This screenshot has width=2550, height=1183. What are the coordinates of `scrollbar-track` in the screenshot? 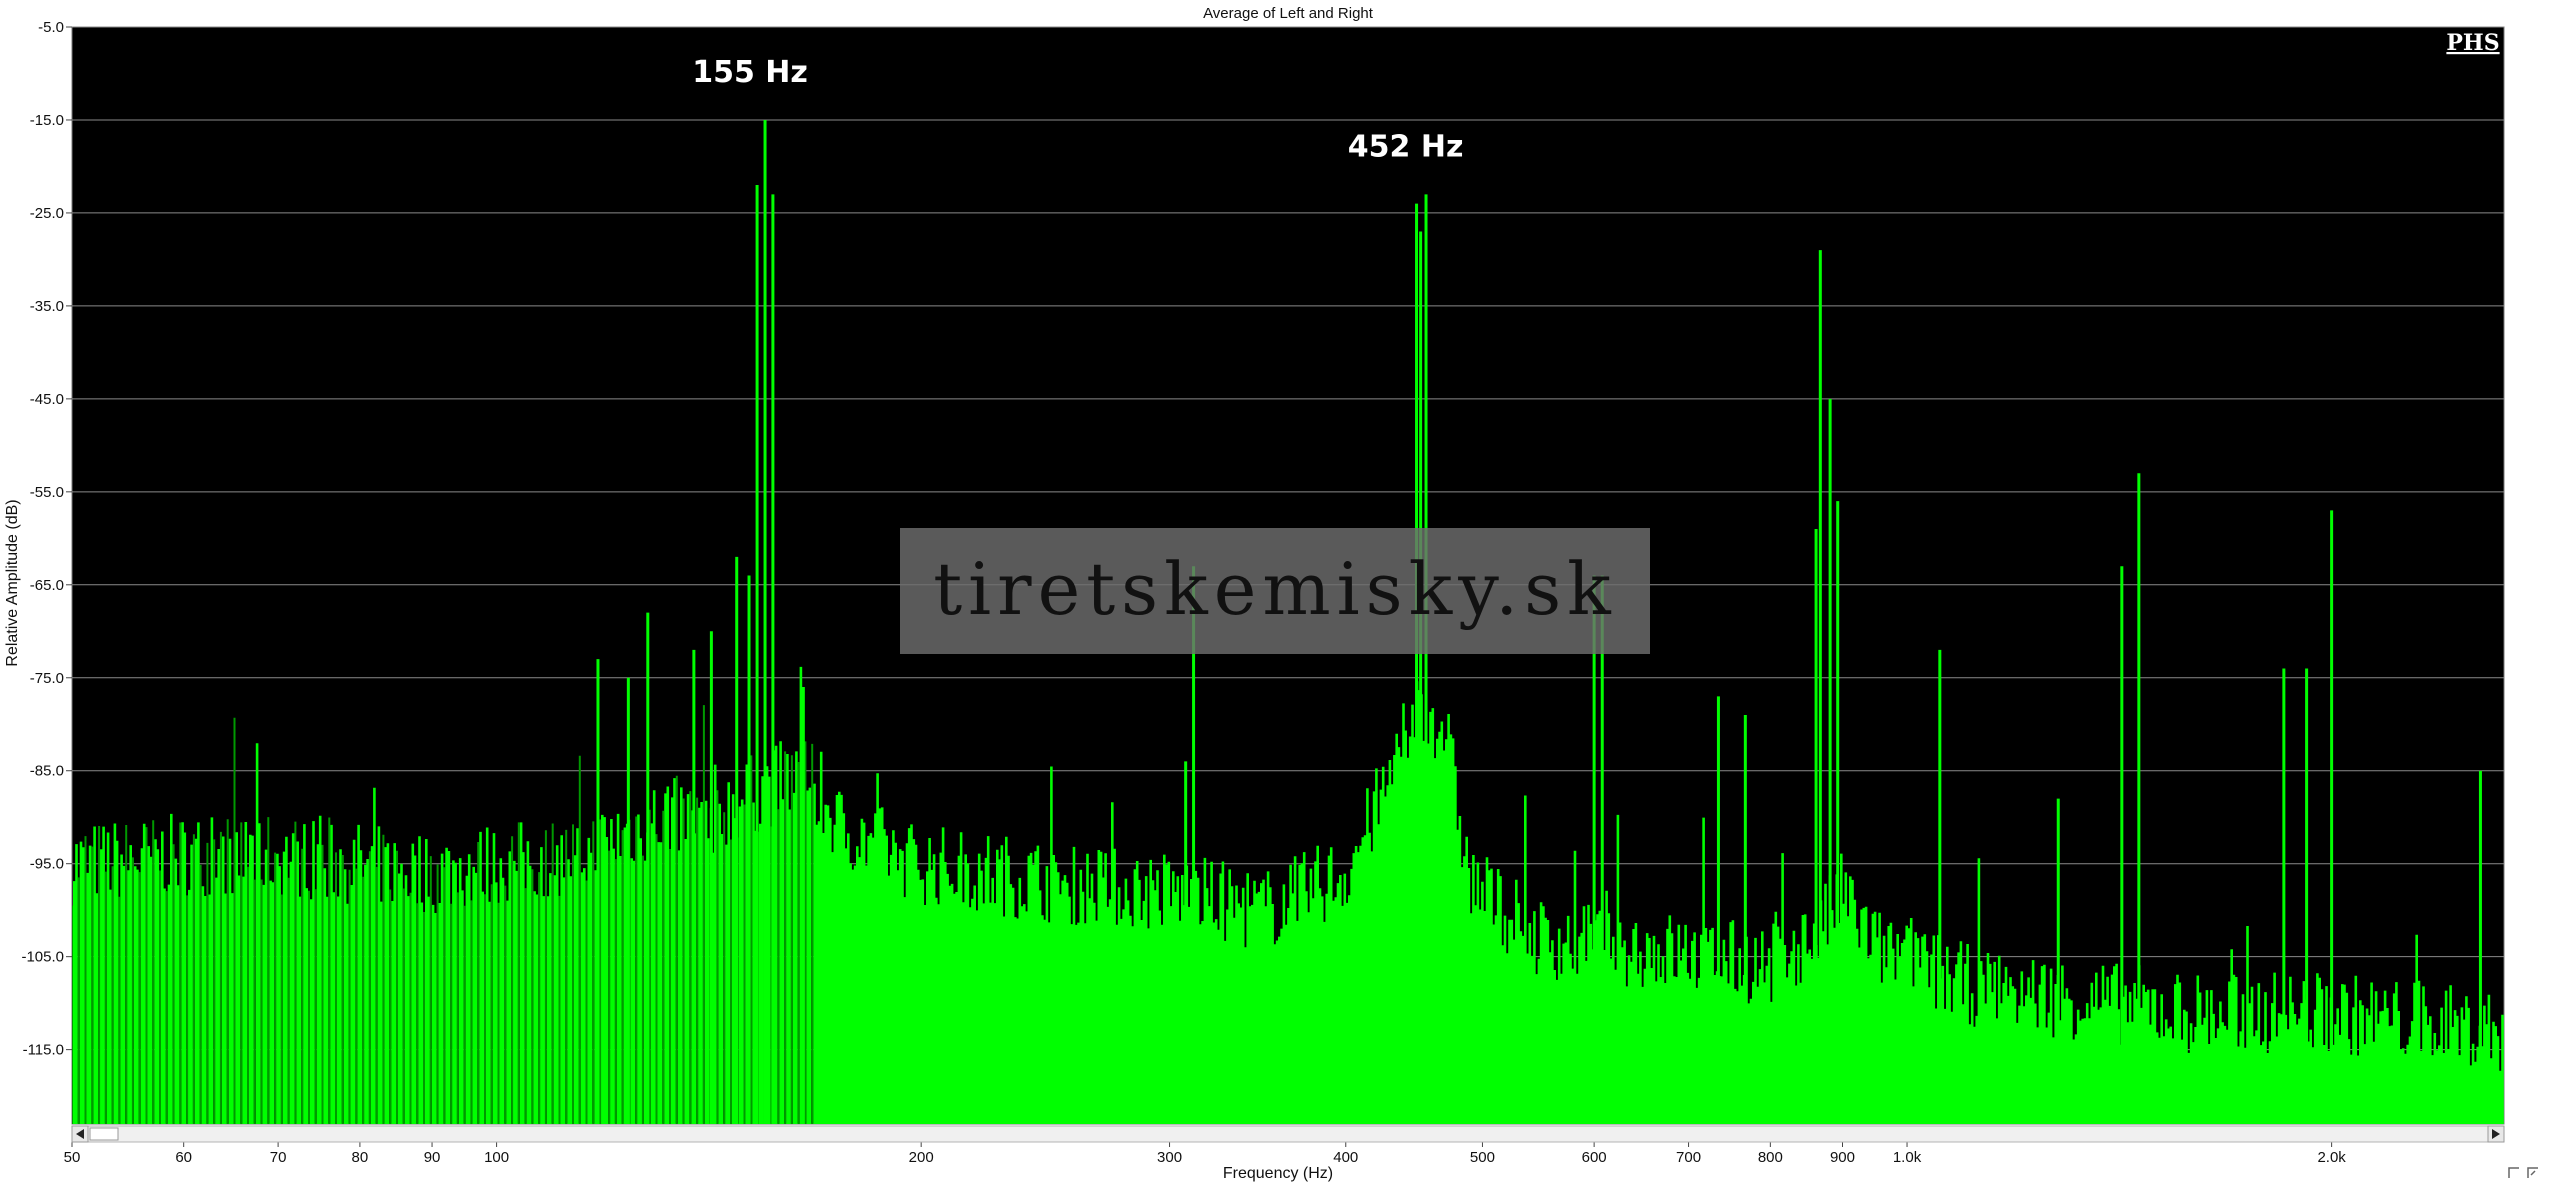 It's located at (1288, 1134).